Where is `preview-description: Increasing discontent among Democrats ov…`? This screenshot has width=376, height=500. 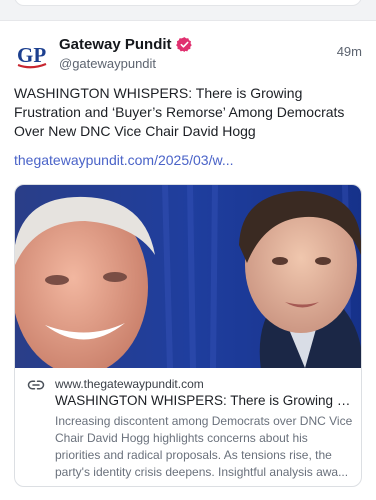
preview-description: Increasing discontent among Democrats ov… is located at coordinates (204, 446).